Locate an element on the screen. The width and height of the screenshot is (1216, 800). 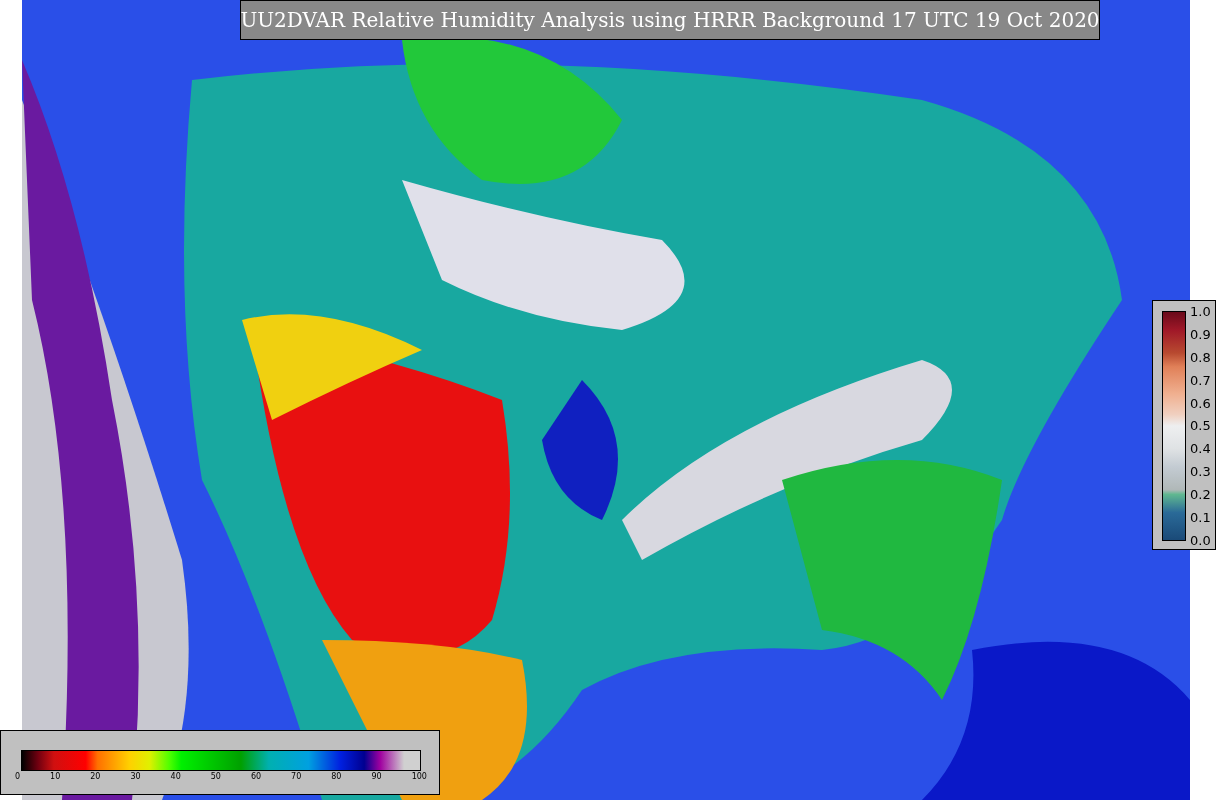
colorbar-tick-label: 0.9 is located at coordinates (1200, 334).